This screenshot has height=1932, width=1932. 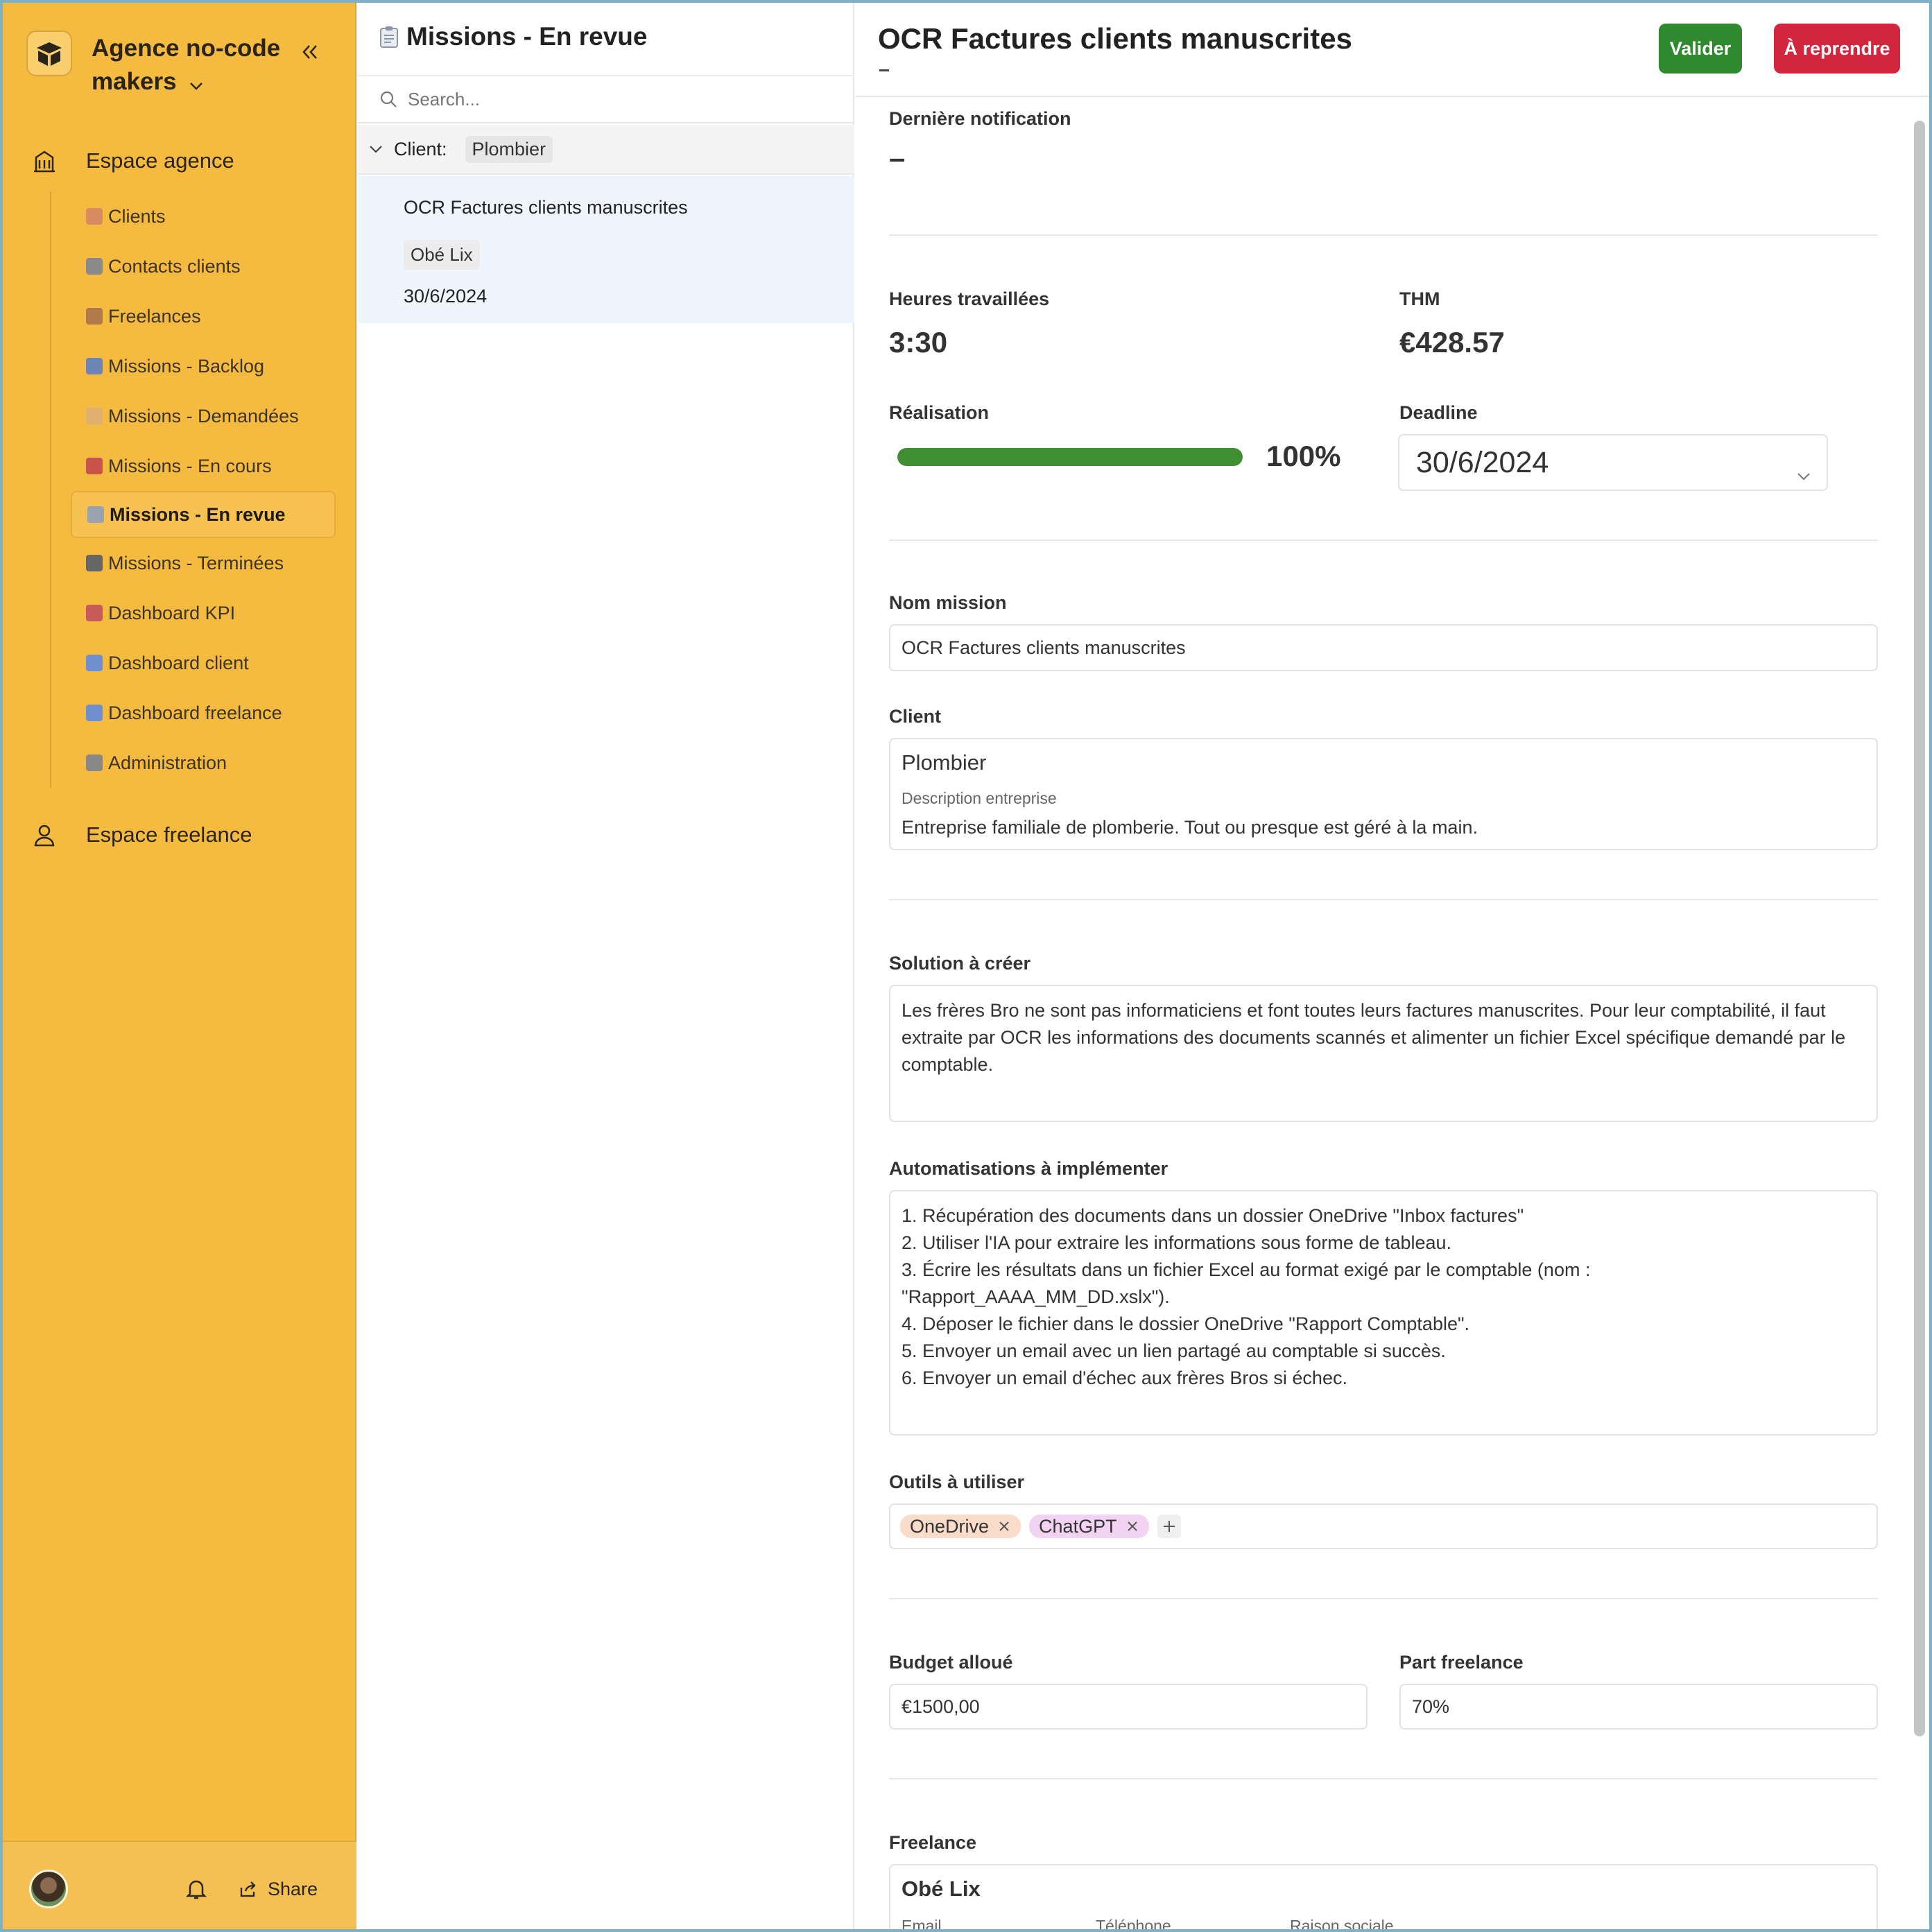 What do you see at coordinates (172, 612) in the screenshot?
I see `sidebar-item-label: Dashboard KPI` at bounding box center [172, 612].